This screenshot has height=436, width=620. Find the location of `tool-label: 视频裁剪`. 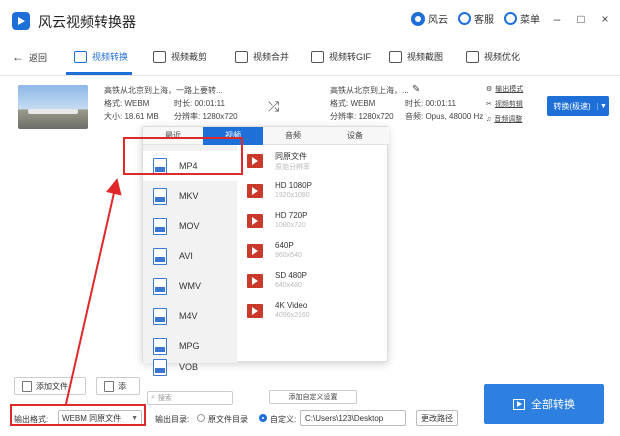

tool-label: 视频裁剪 is located at coordinates (189, 57).